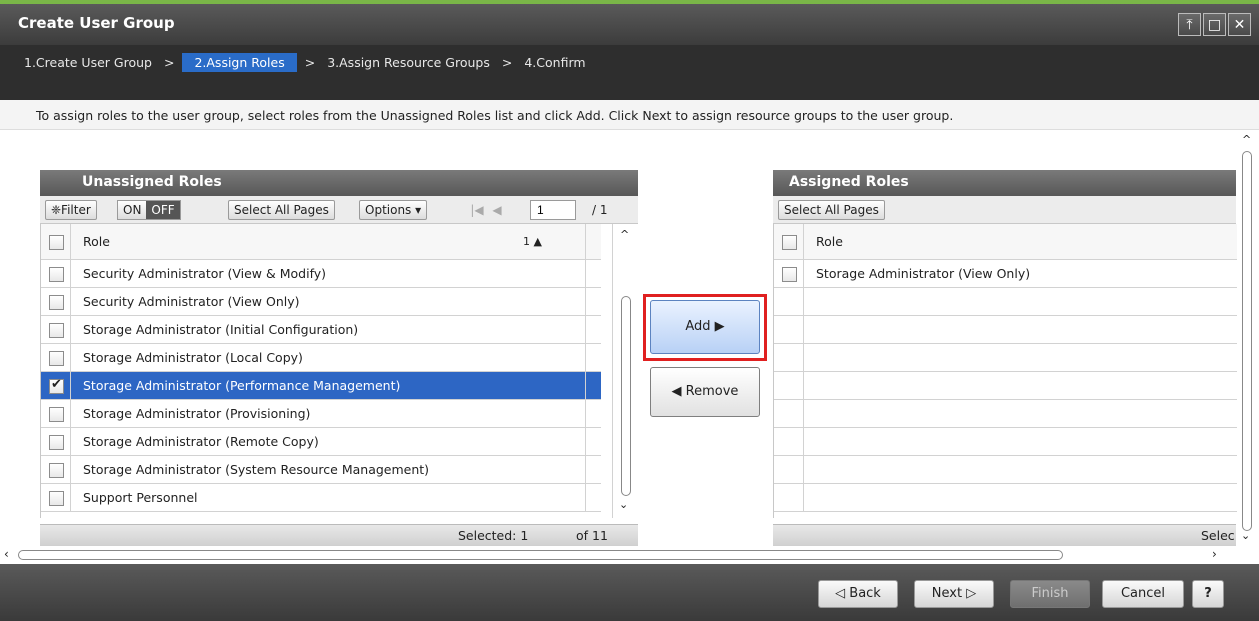 The width and height of the screenshot is (1259, 621). I want to click on scroll-left-icon: ‹, so click(6, 554).